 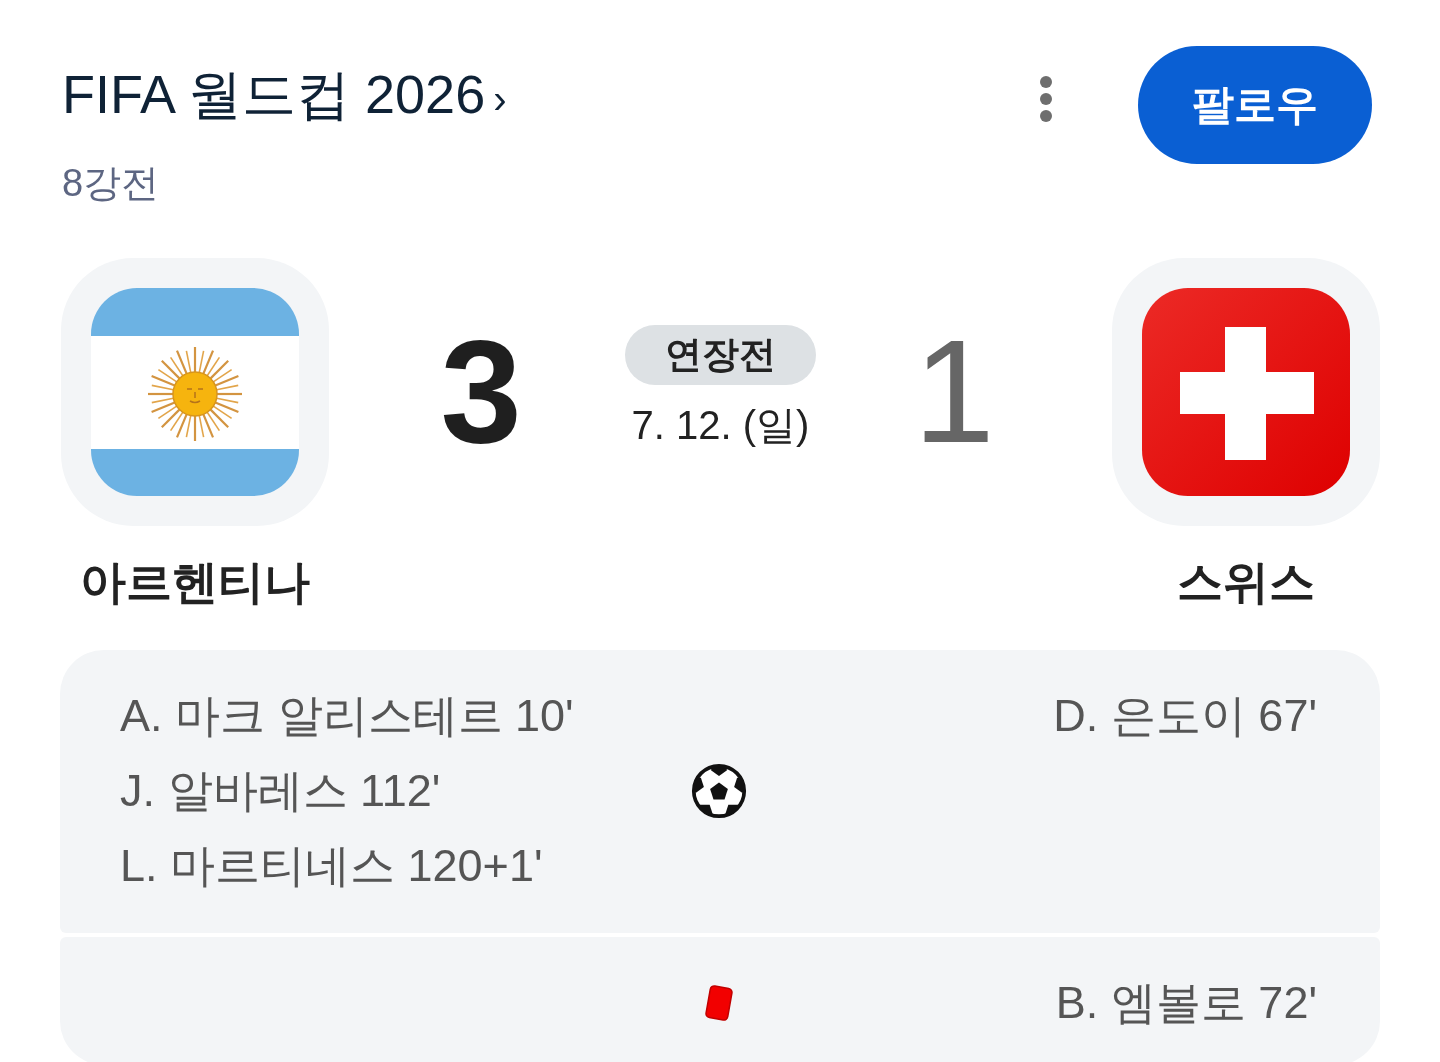 I want to click on more-icon, so click(x=1046, y=99).